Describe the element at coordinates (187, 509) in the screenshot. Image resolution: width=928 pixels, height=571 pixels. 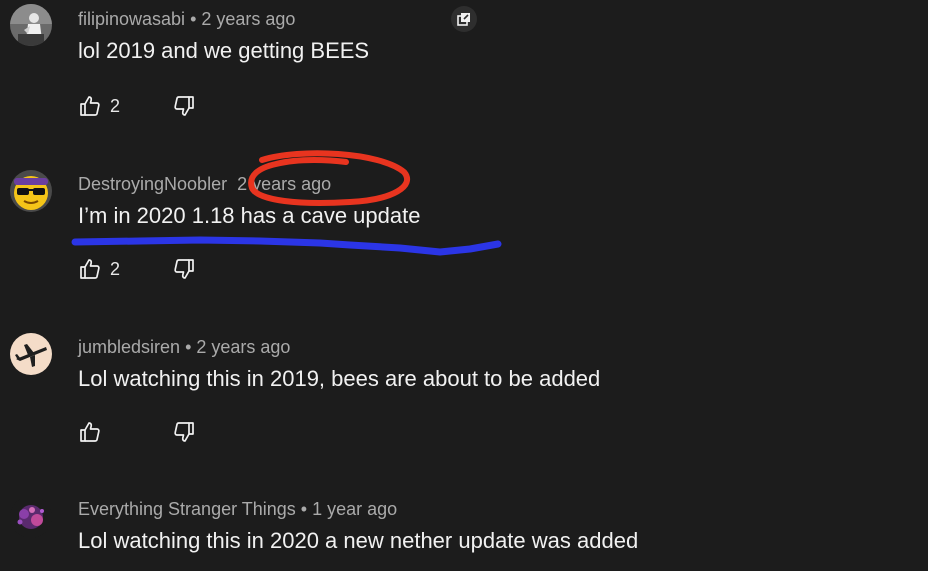
I see `author-name: Everything Stranger Things` at that location.